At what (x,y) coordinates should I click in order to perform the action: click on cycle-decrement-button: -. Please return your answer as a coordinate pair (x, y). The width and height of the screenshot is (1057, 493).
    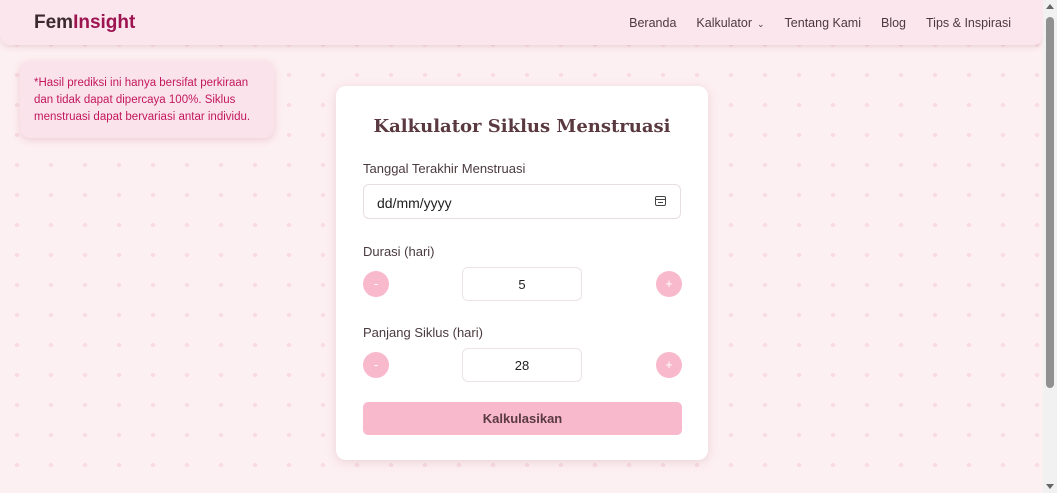
    Looking at the image, I should click on (376, 365).